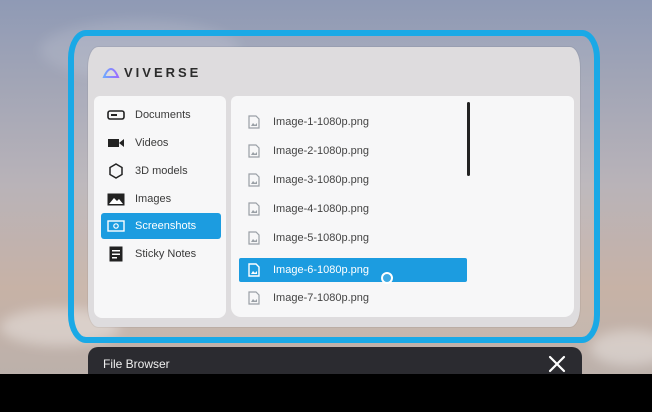 This screenshot has width=652, height=412. What do you see at coordinates (321, 298) in the screenshot?
I see `file-name: Image-7-1080p.png` at bounding box center [321, 298].